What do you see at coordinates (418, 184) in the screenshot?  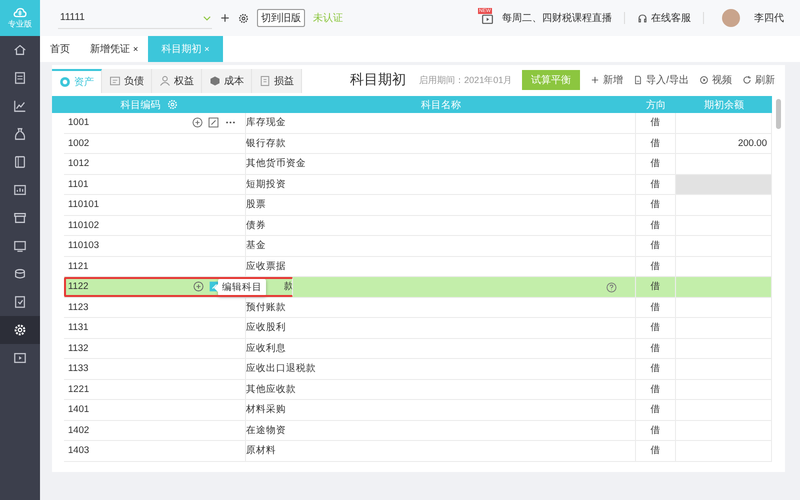 I see `table-row: 1101 短期投资 借` at bounding box center [418, 184].